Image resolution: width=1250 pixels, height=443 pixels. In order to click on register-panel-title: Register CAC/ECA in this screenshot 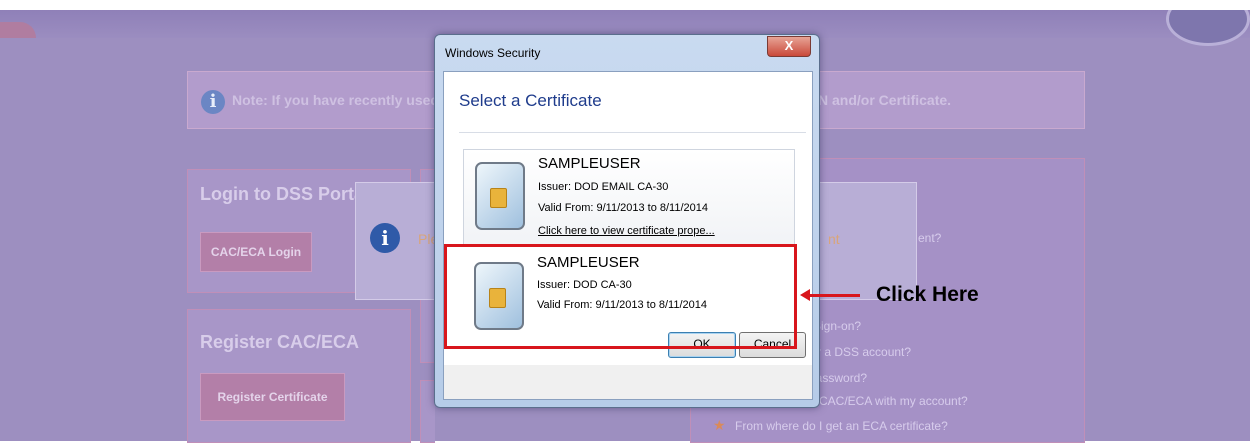, I will do `click(280, 342)`.